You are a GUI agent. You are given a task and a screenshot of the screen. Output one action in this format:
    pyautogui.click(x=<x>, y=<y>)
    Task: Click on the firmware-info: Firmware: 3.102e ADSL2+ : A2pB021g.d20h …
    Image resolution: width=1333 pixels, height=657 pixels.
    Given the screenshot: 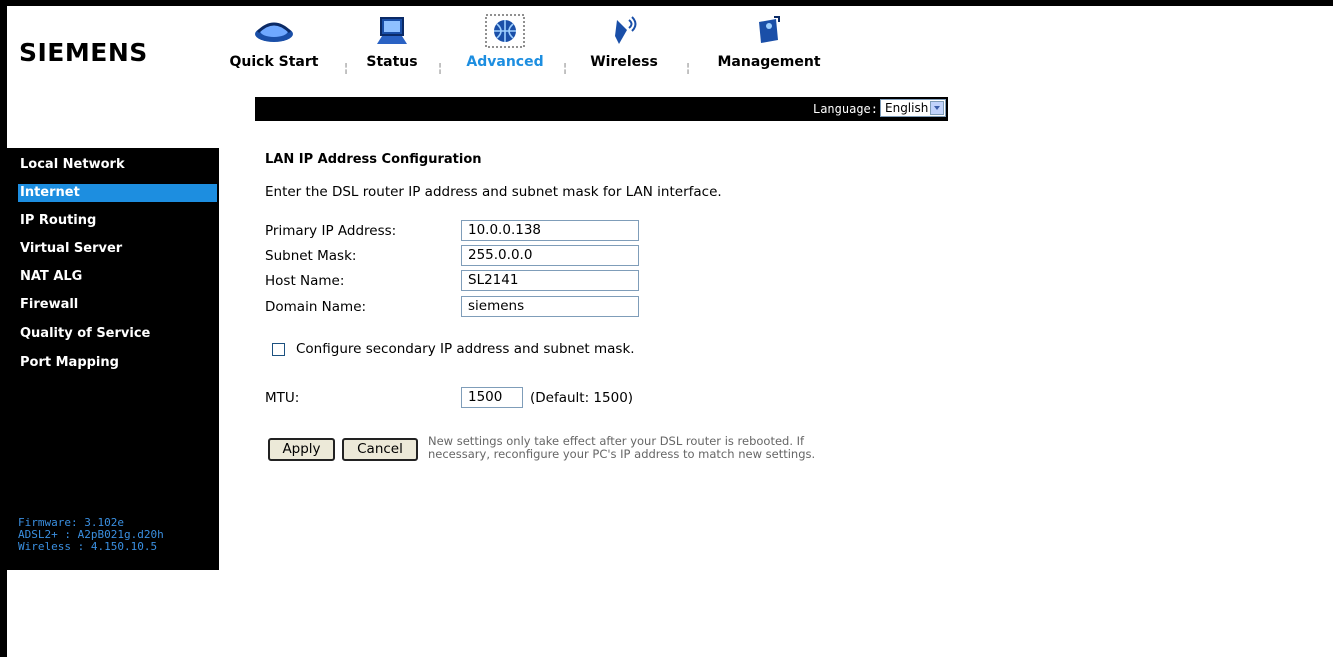 What is the action you would take?
    pyautogui.click(x=91, y=535)
    